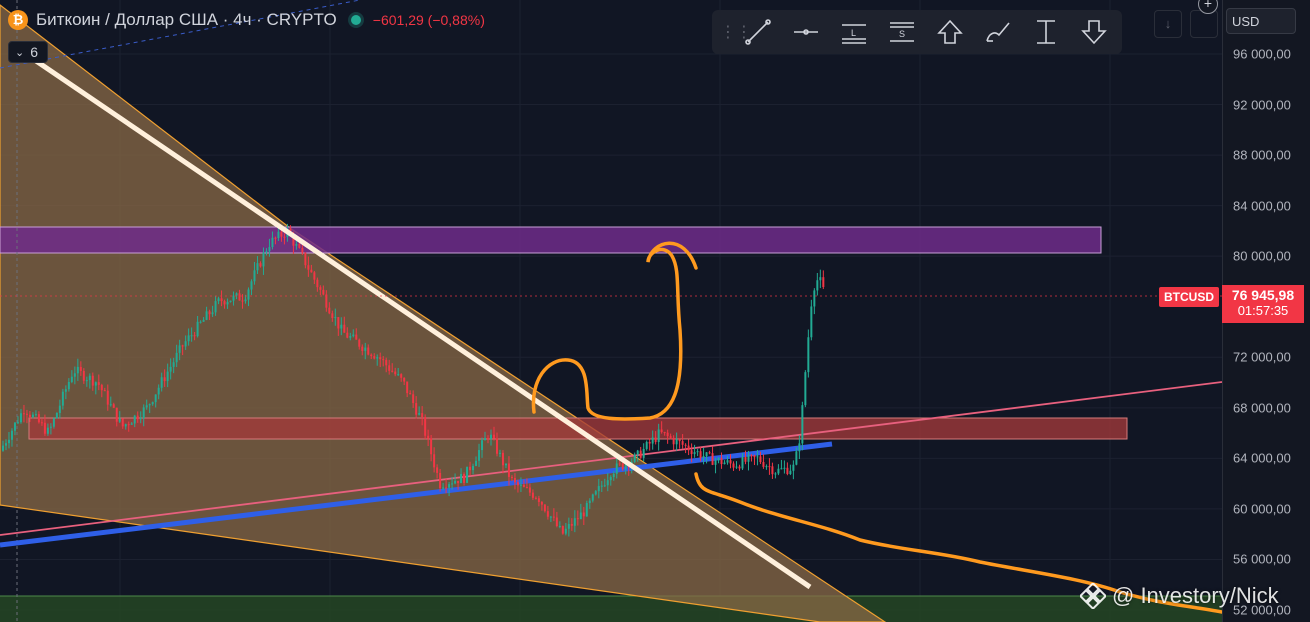 The width and height of the screenshot is (1310, 622). I want to click on settings-button, so click(1204, 24).